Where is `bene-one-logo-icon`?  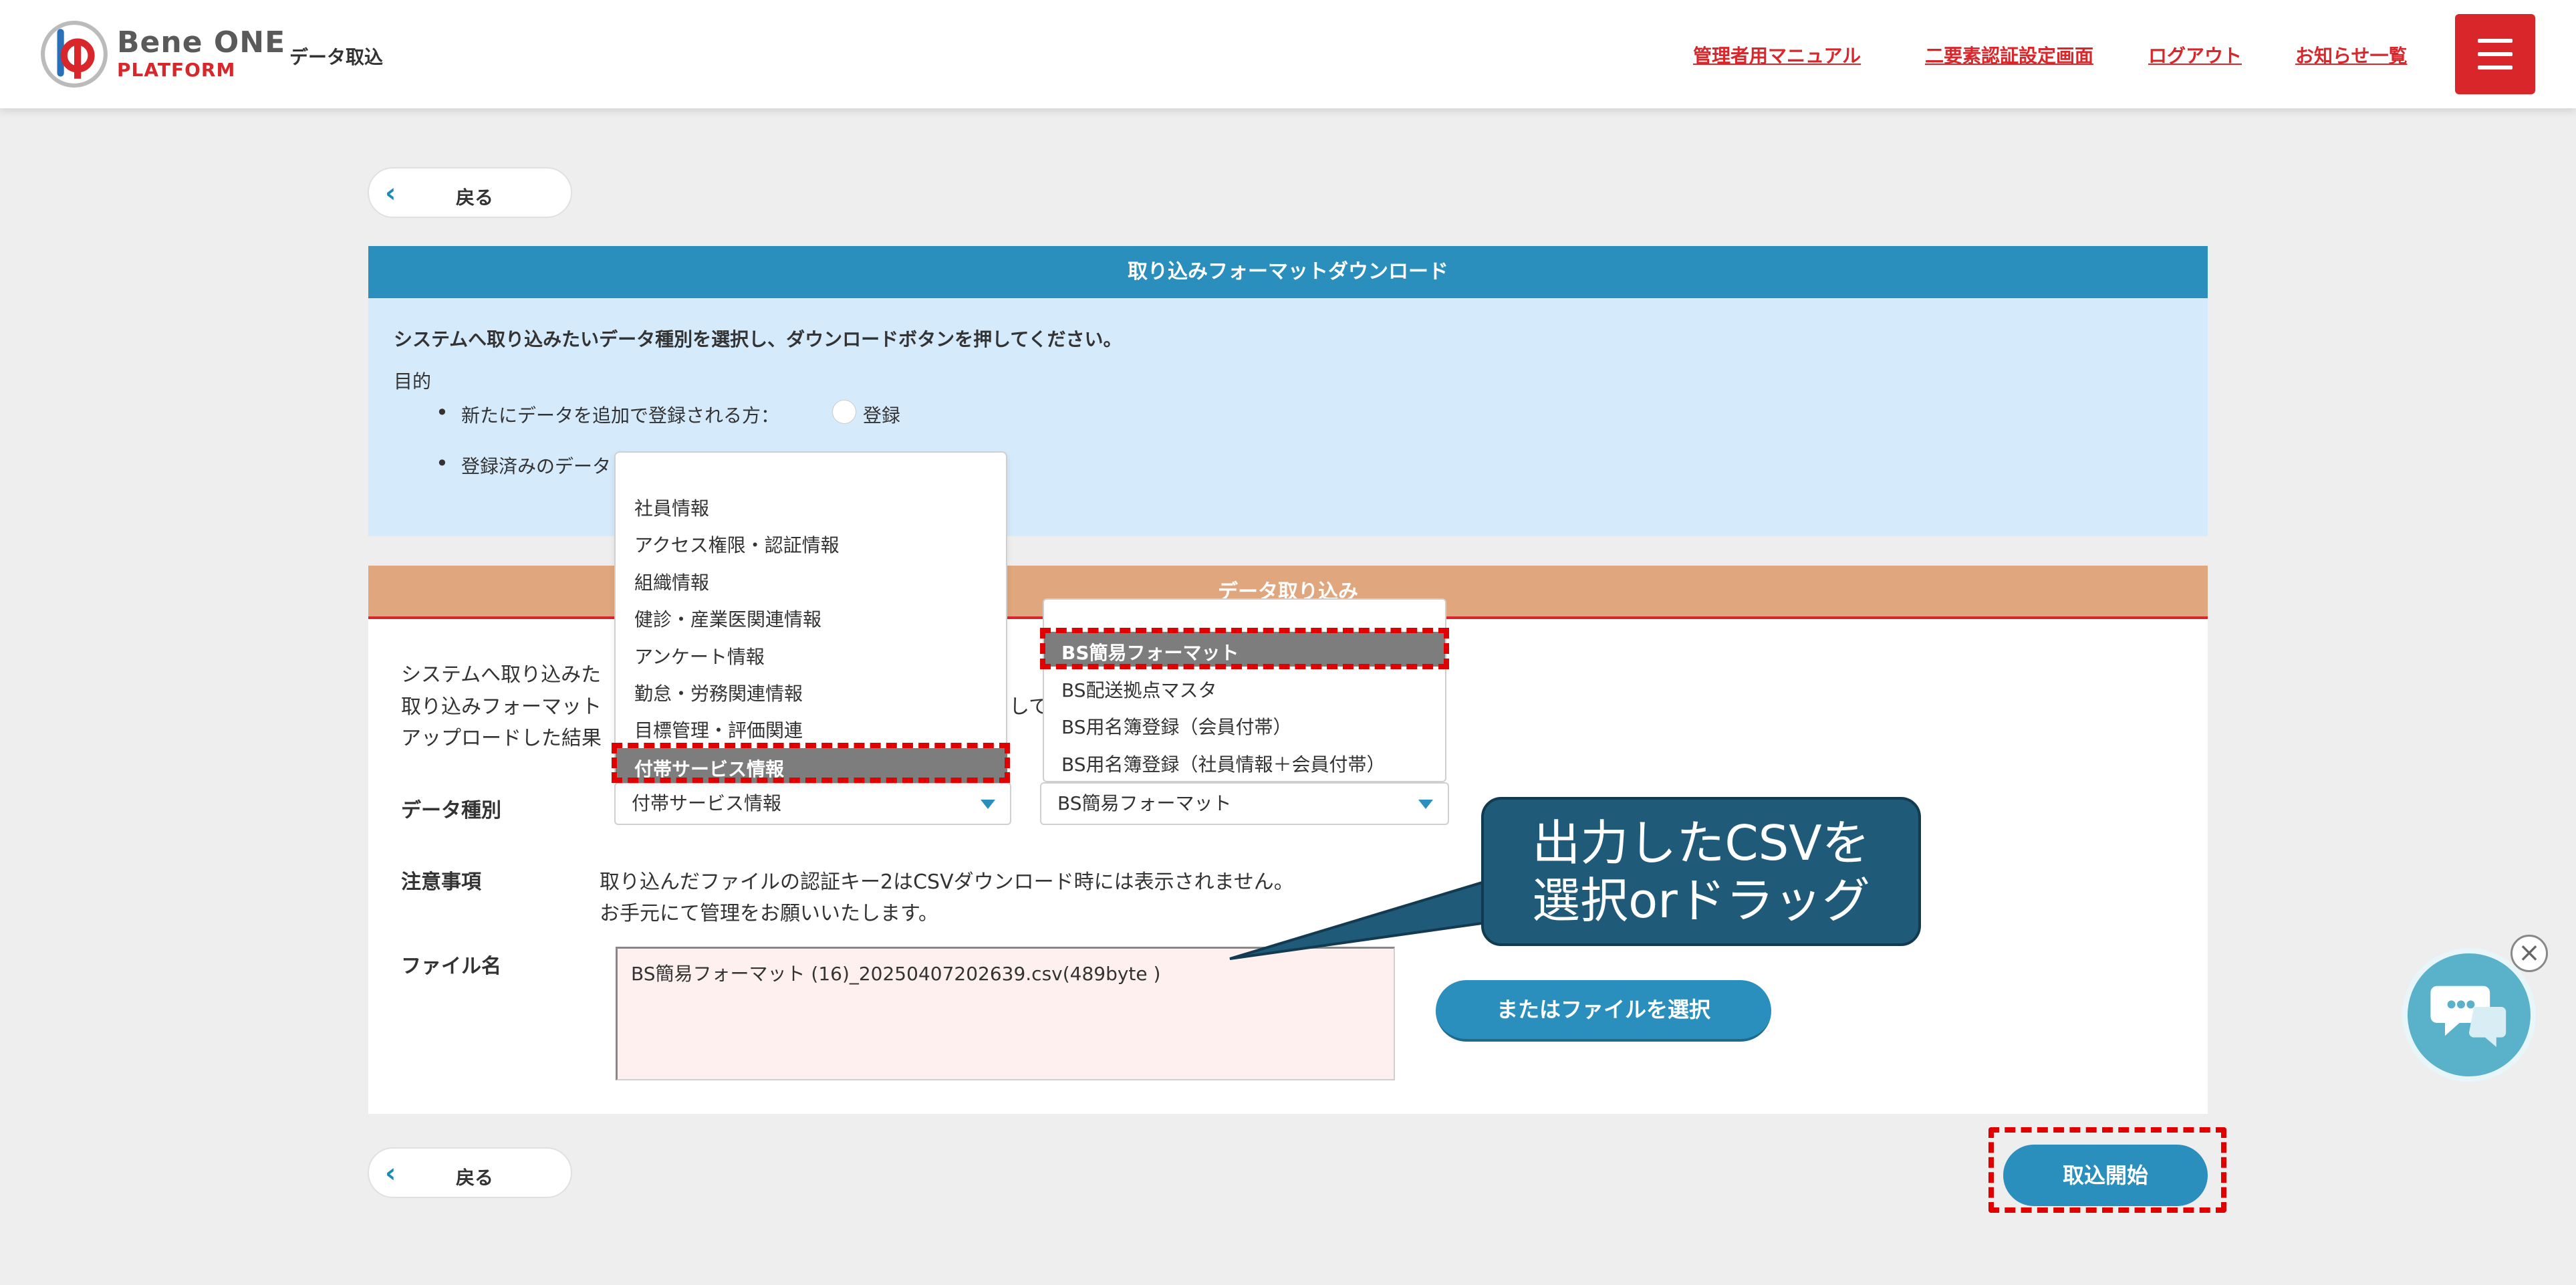
bene-one-logo-icon is located at coordinates (74, 54).